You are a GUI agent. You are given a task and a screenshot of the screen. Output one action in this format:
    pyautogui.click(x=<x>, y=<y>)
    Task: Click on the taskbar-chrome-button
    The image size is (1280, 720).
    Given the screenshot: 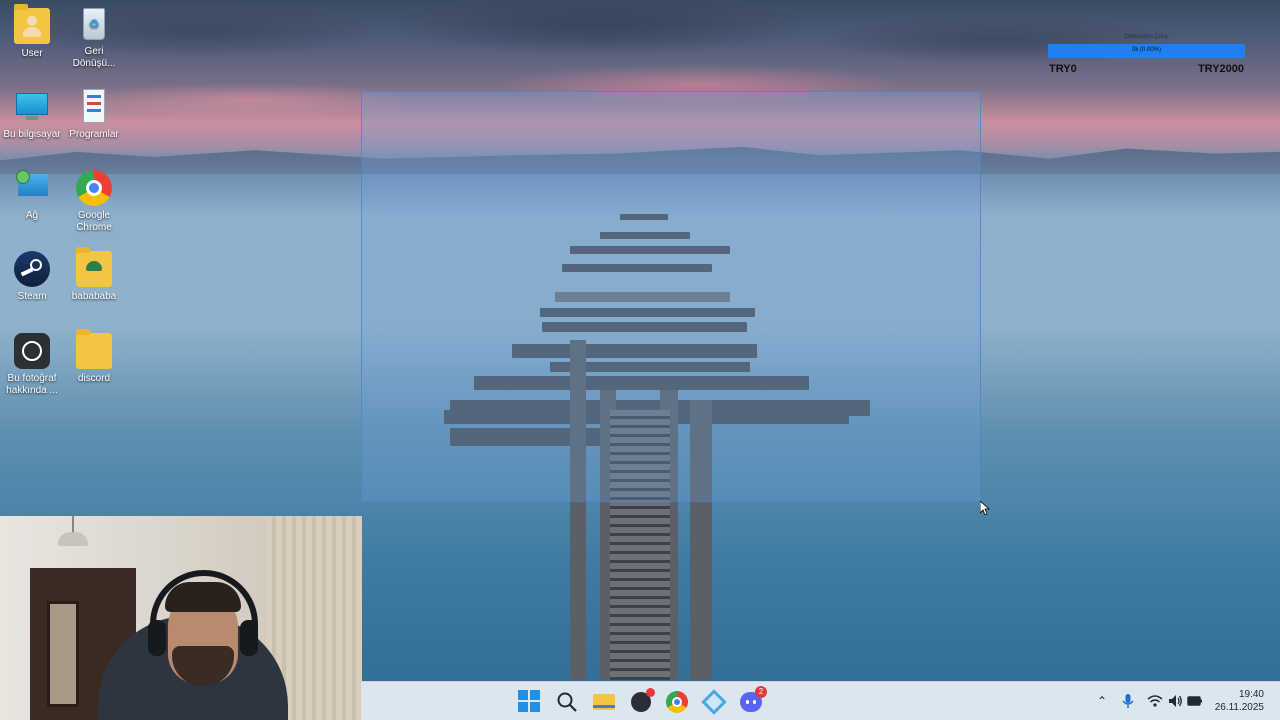 What is the action you would take?
    pyautogui.click(x=677, y=702)
    